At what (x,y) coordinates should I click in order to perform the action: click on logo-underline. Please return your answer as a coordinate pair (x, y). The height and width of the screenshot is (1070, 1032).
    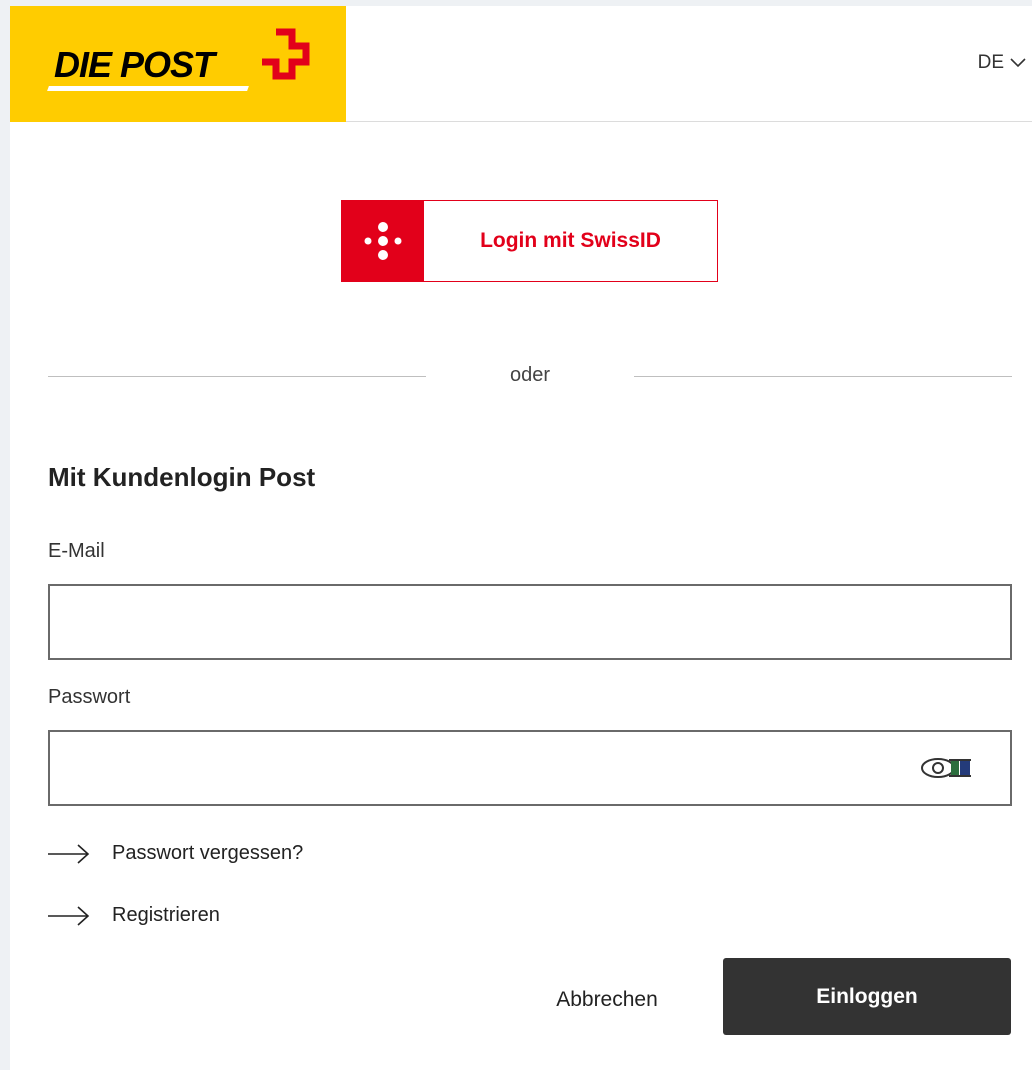
    Looking at the image, I should click on (148, 88).